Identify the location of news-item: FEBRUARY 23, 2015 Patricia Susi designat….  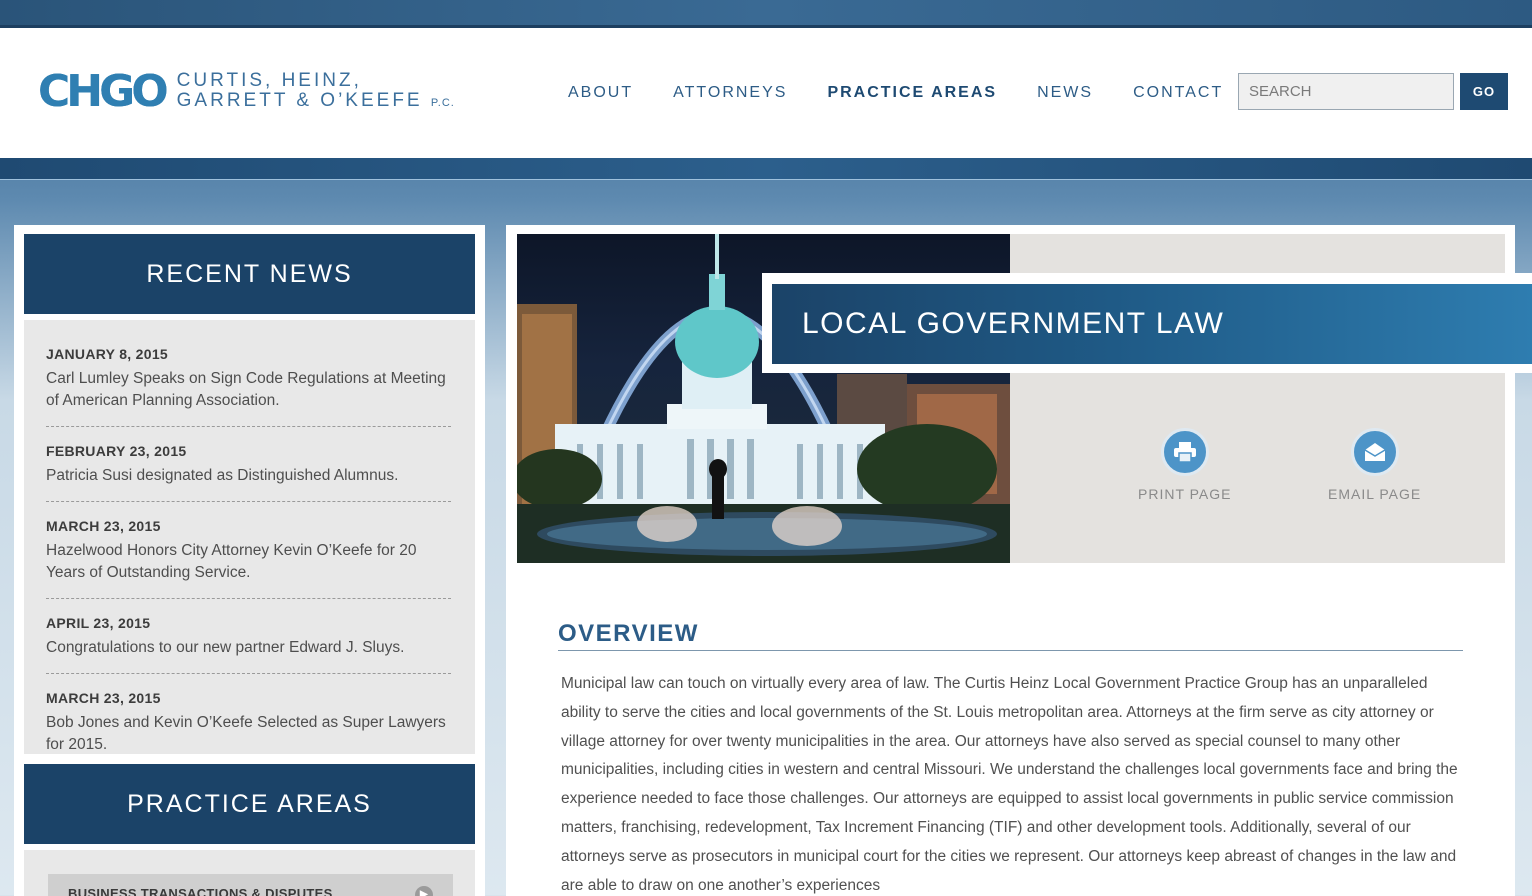
(248, 469).